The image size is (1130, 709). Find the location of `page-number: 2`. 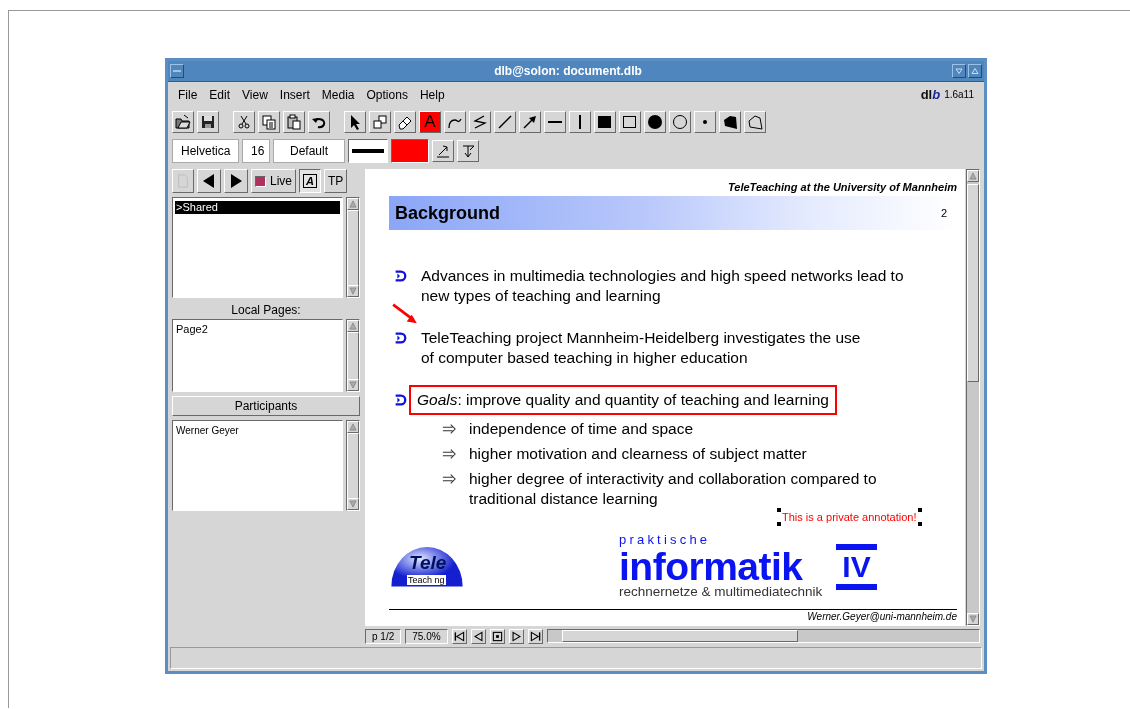

page-number: 2 is located at coordinates (943, 213).